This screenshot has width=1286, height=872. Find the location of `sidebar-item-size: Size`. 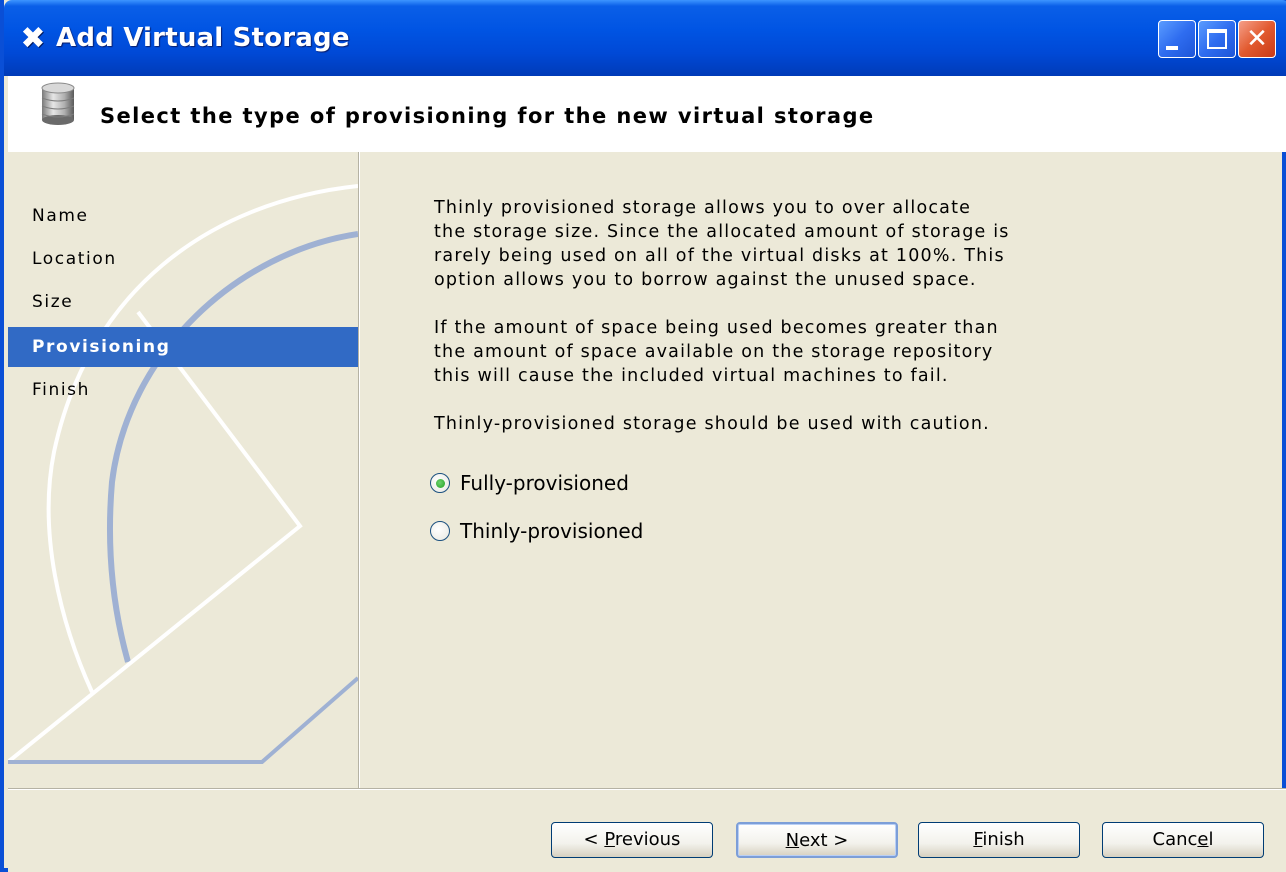

sidebar-item-size: Size is located at coordinates (183, 302).